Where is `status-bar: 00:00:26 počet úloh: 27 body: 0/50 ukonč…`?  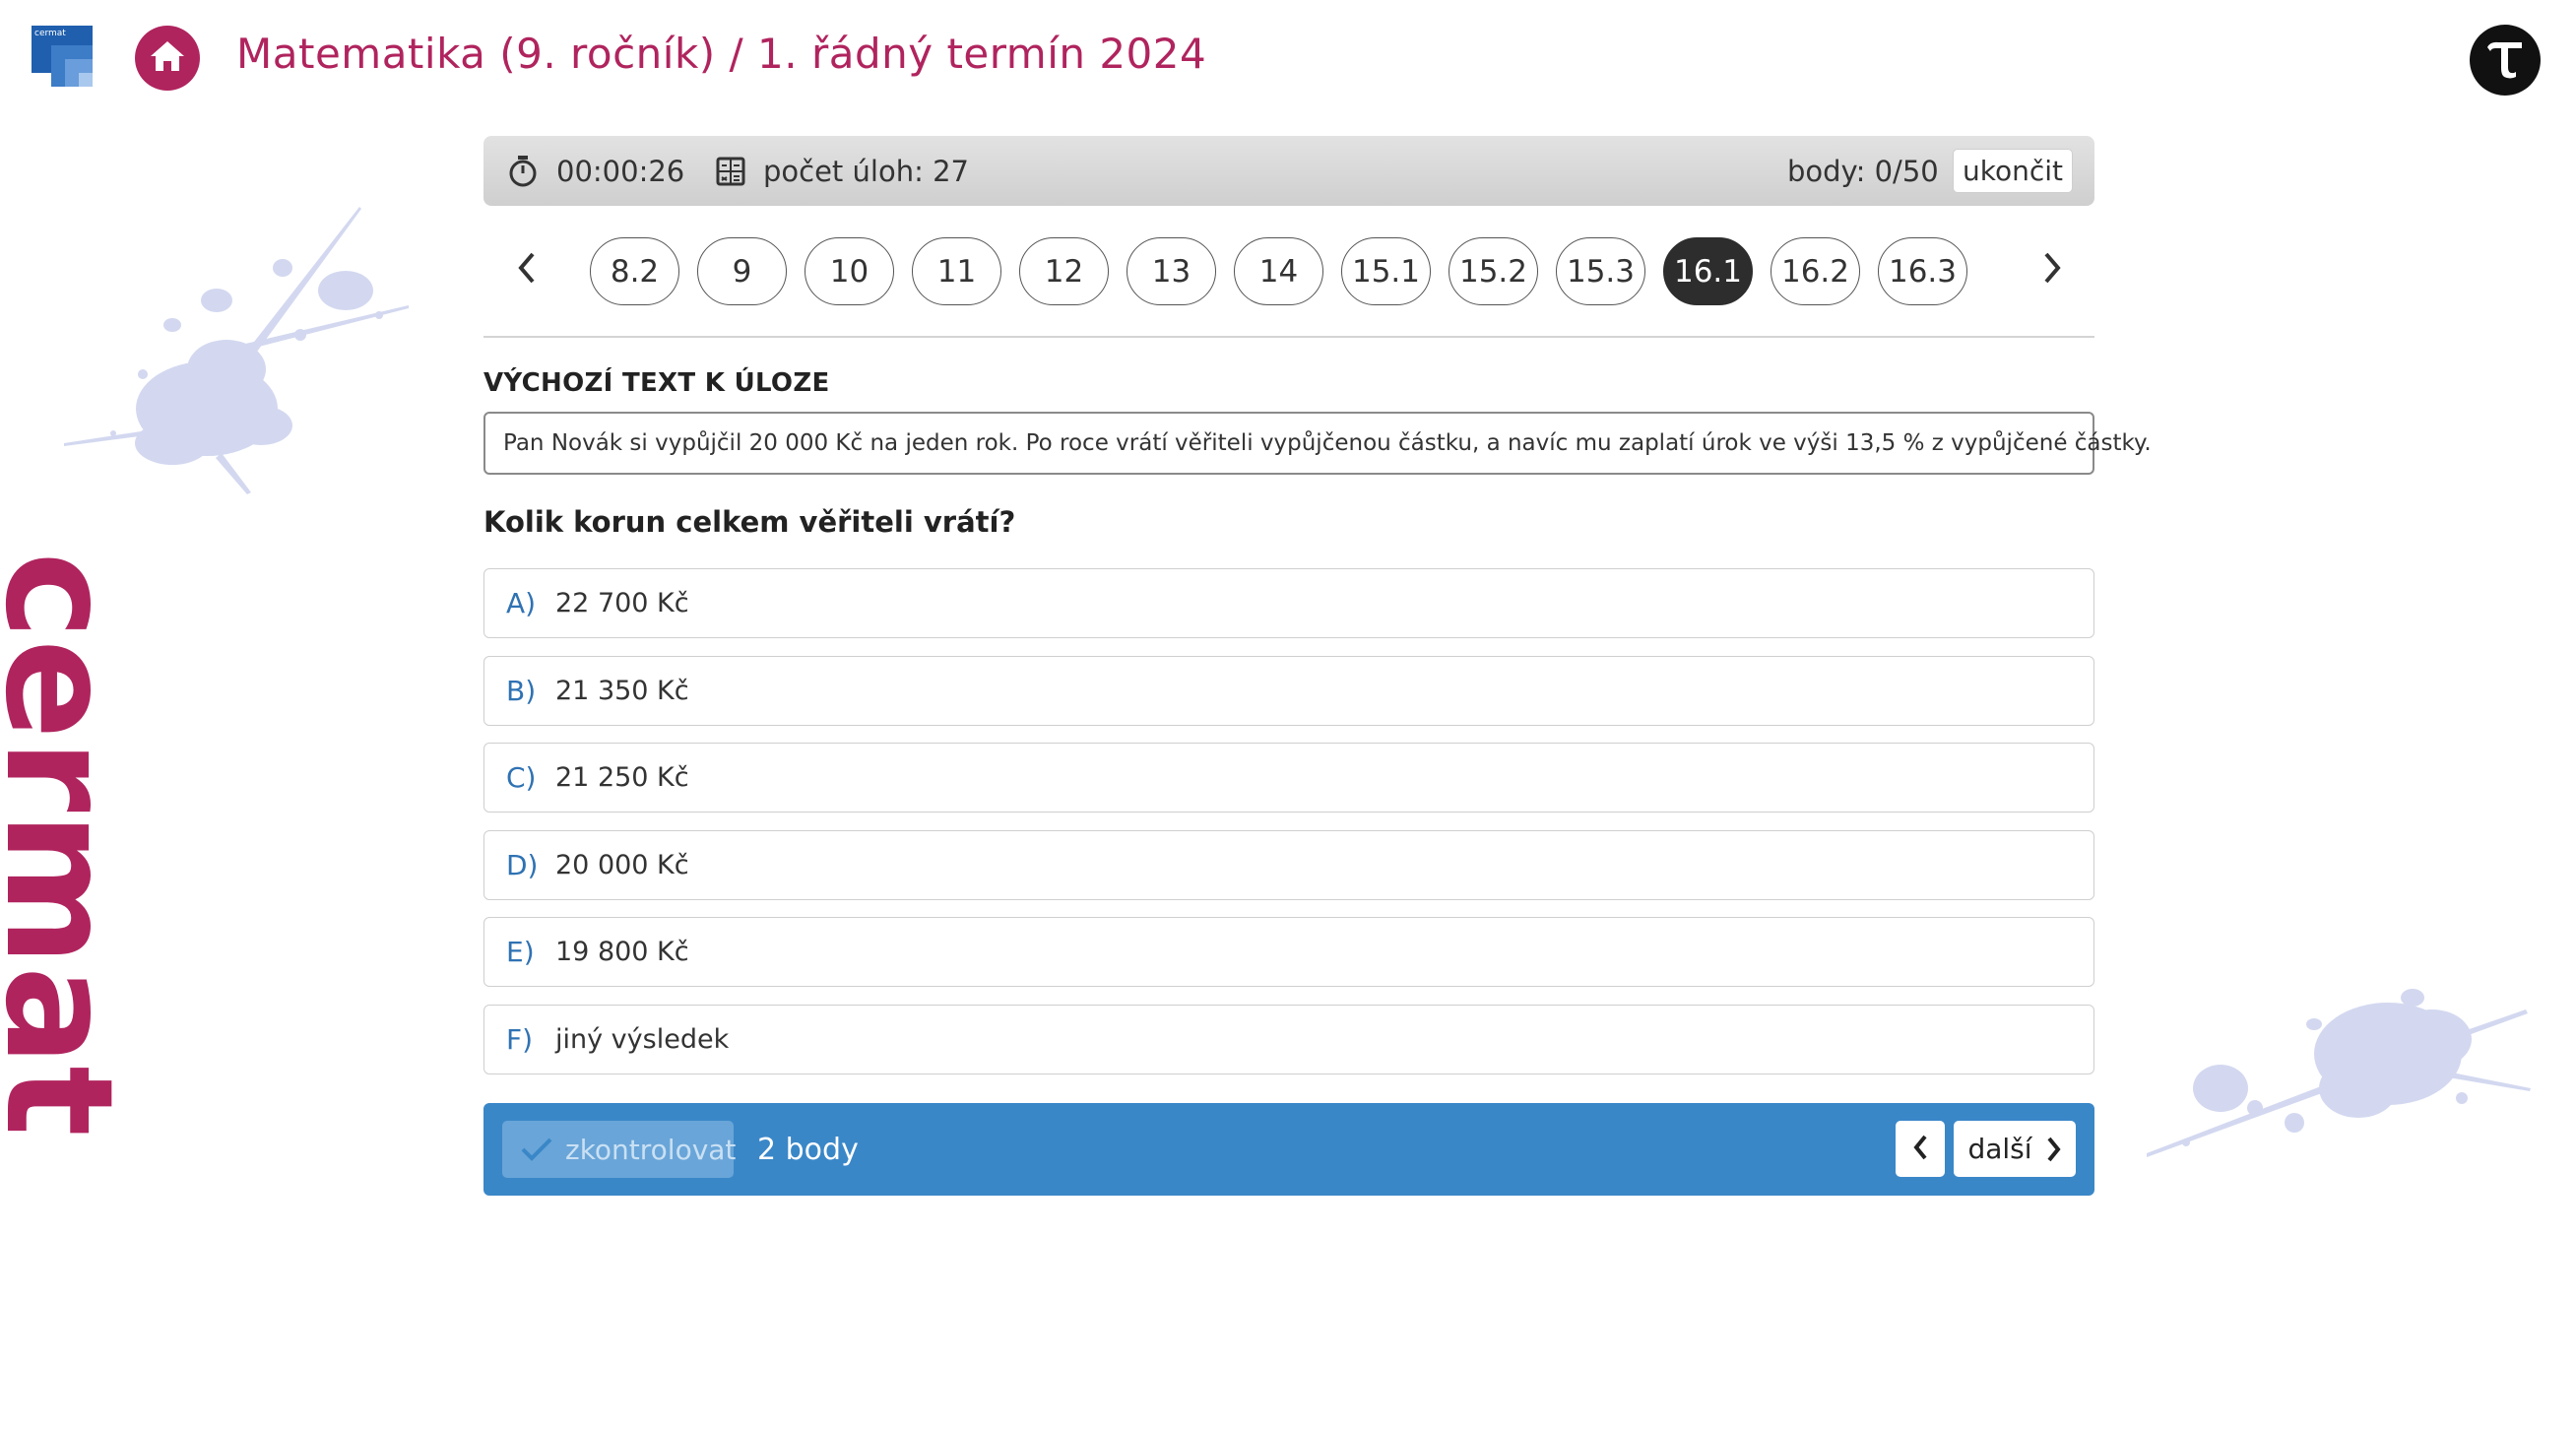
status-bar: 00:00:26 počet úloh: 27 body: 0/50 ukonč… is located at coordinates (1288, 171).